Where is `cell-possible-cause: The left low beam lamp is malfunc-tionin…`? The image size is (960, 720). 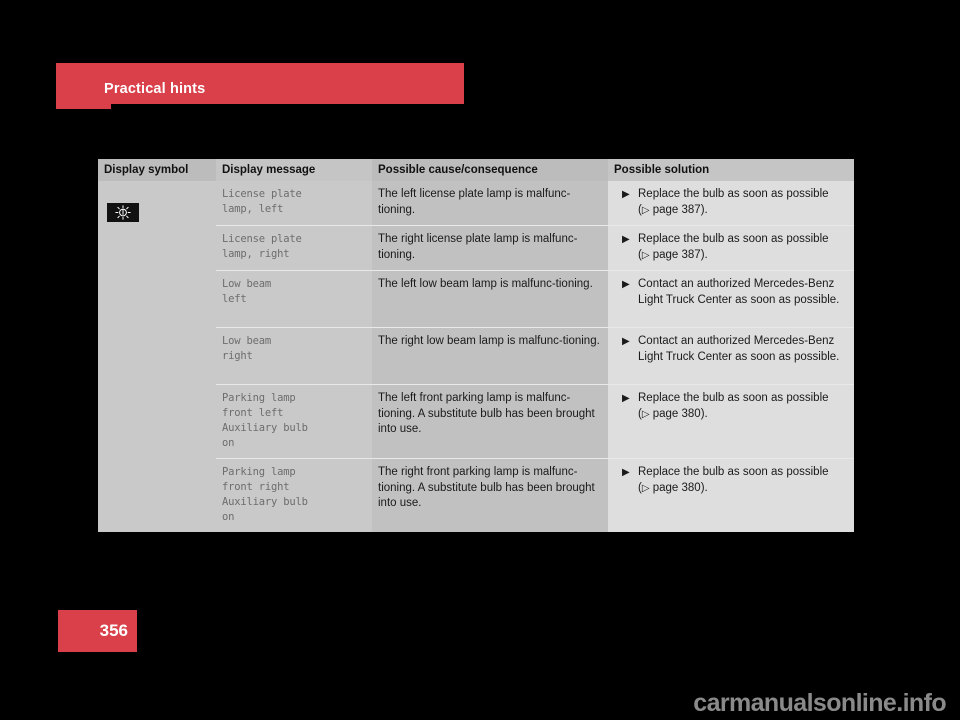
cell-possible-cause: The left low beam lamp is malfunc-tionin… is located at coordinates (490, 299).